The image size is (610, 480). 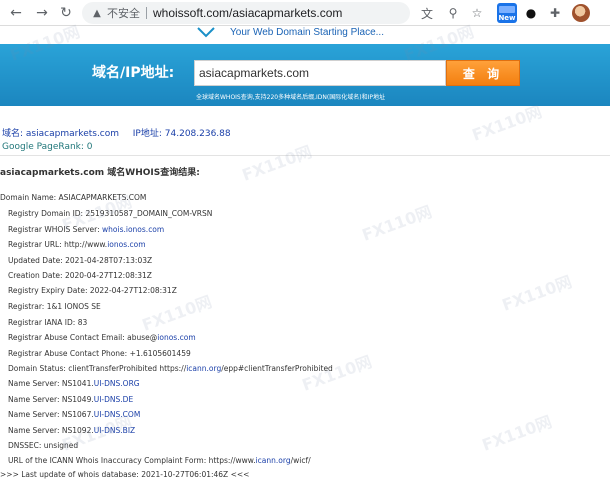 I want to click on domain-link: asiacapmarkets.com, so click(x=72, y=134).